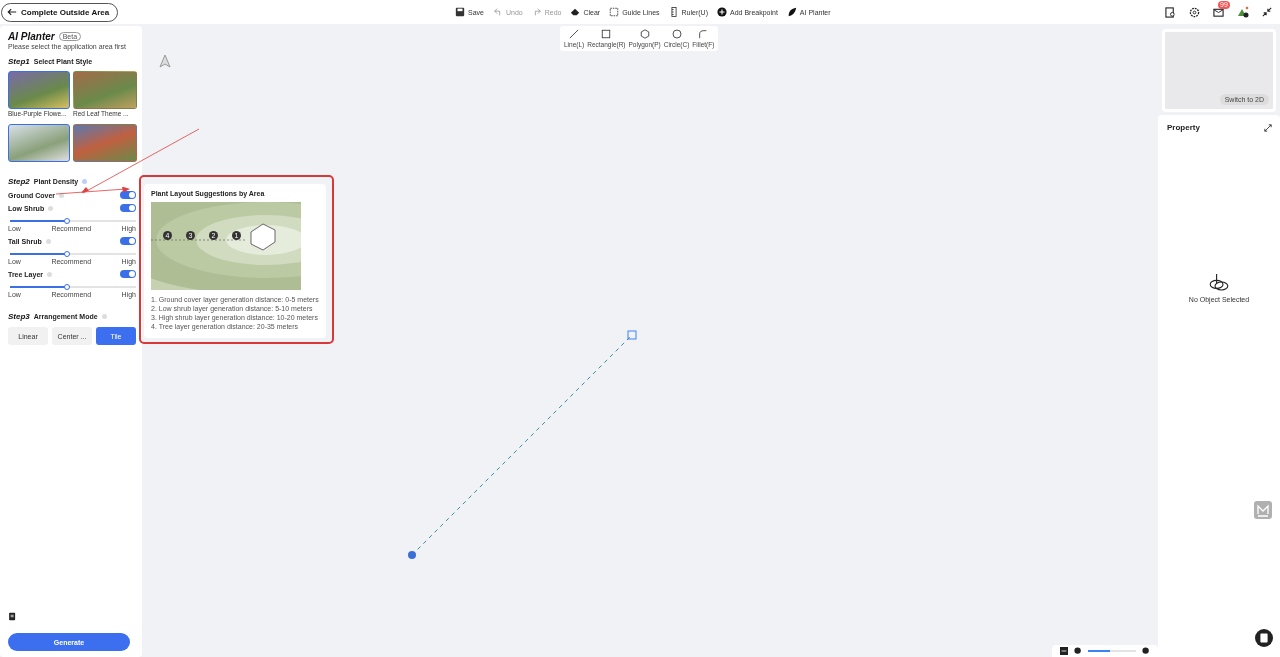  What do you see at coordinates (1218, 12) in the screenshot?
I see `mail-icon` at bounding box center [1218, 12].